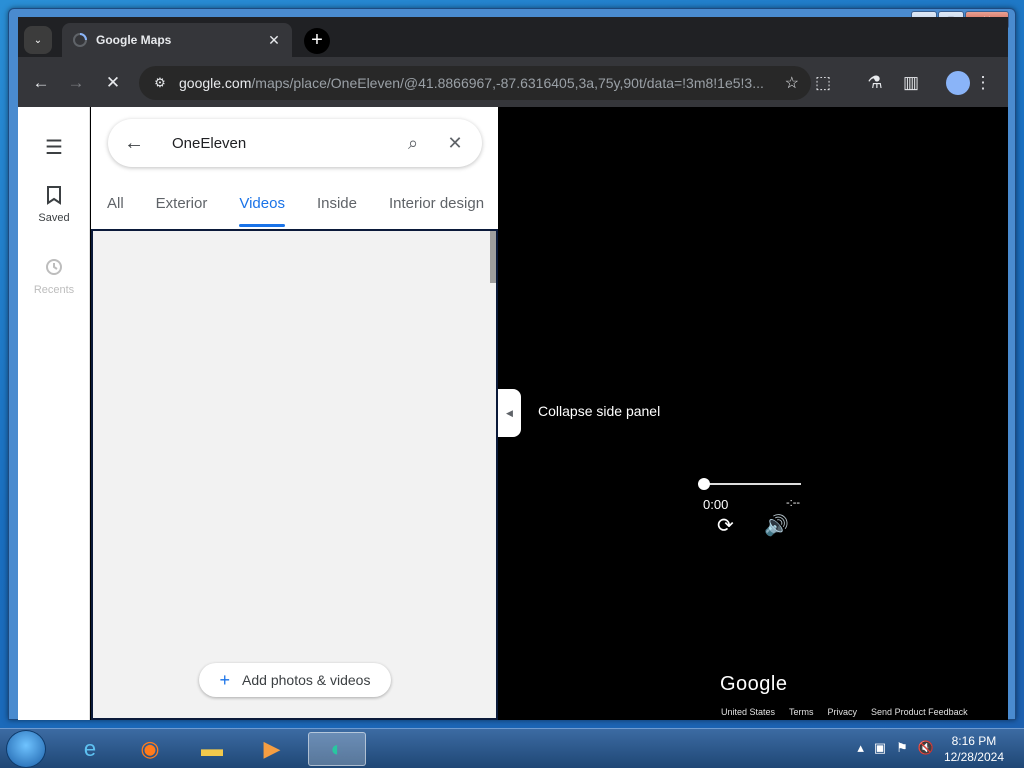  I want to click on menu-icon: ☰, so click(54, 147).